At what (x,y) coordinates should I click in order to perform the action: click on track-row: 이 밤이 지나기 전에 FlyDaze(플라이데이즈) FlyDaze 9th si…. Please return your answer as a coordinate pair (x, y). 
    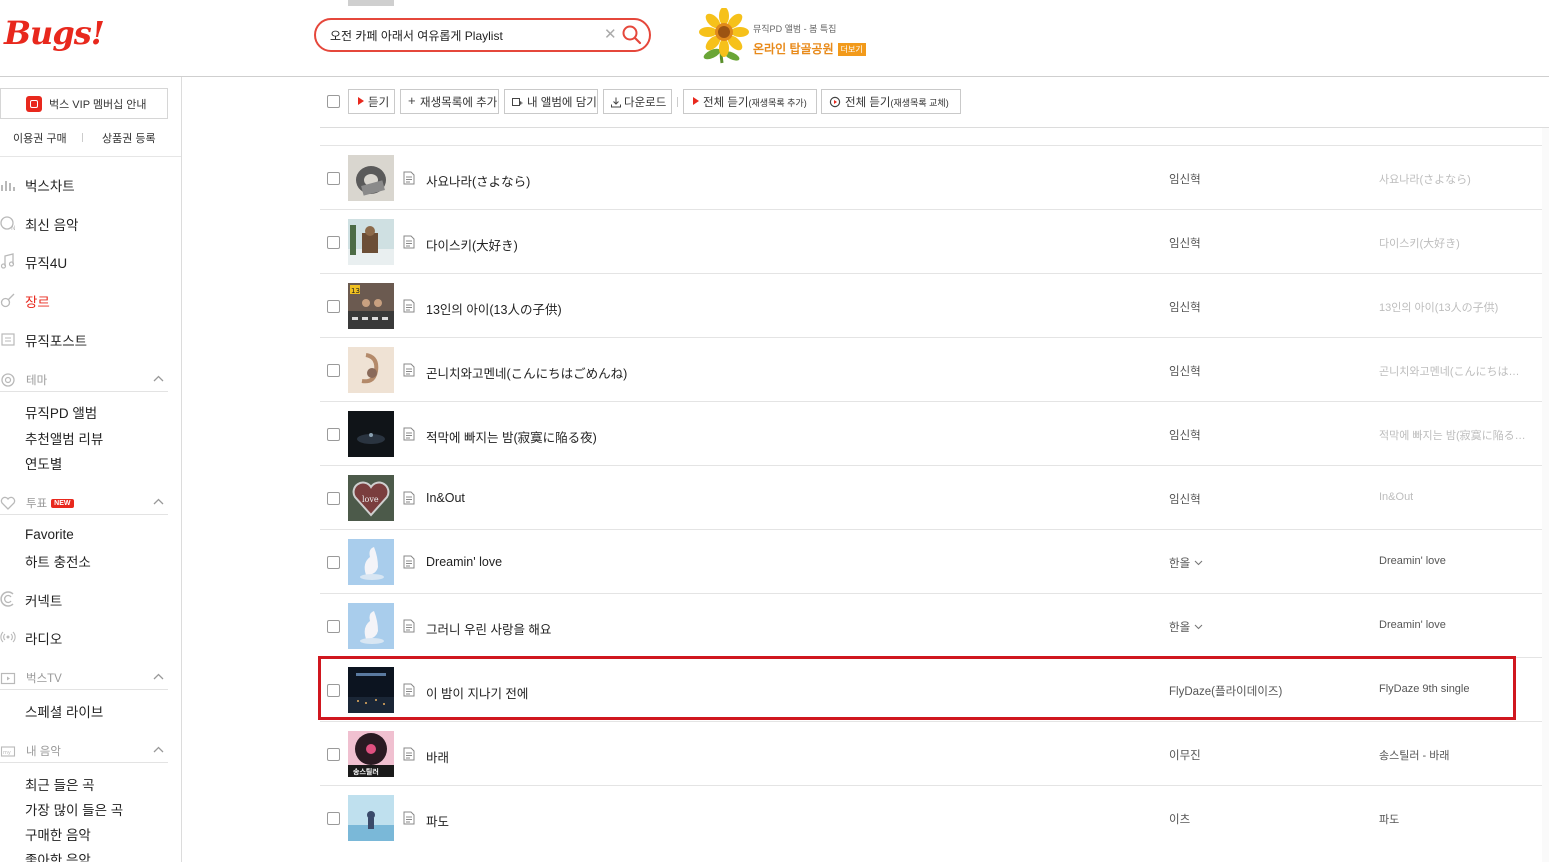
    Looking at the image, I should click on (934, 689).